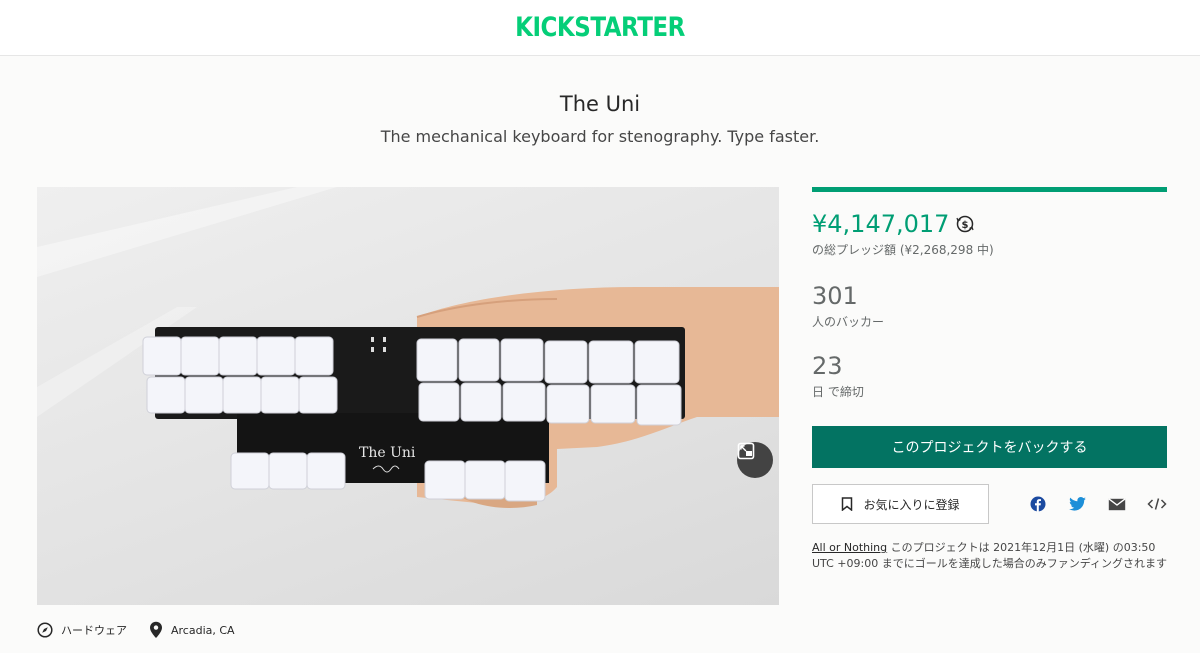  I want to click on picture-in-picture-button, so click(755, 460).